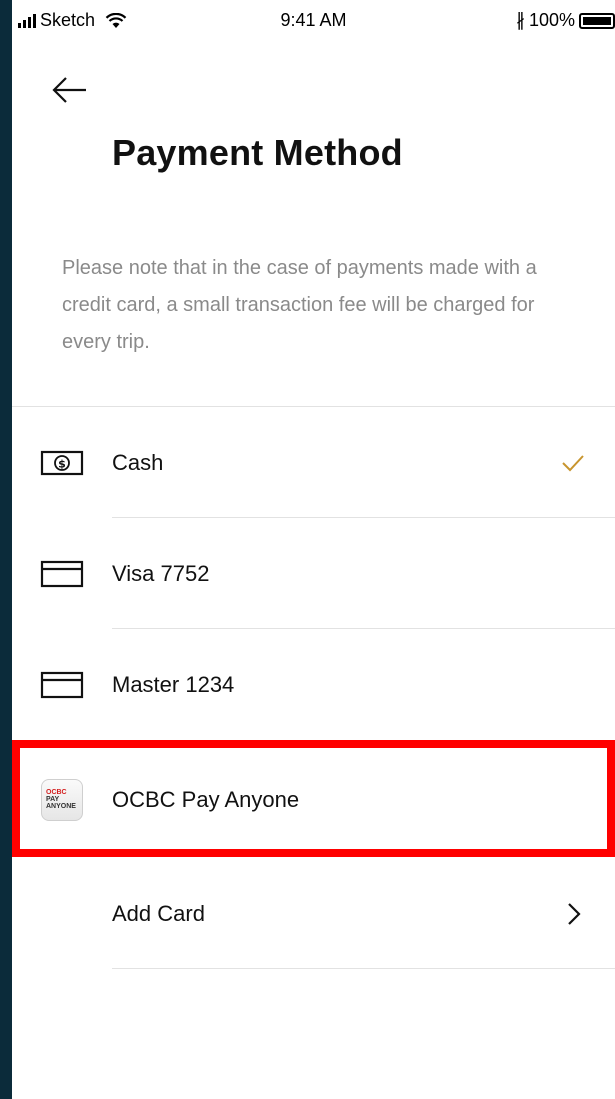 This screenshot has width=615, height=1099. I want to click on arrow-left-icon, so click(69, 90).